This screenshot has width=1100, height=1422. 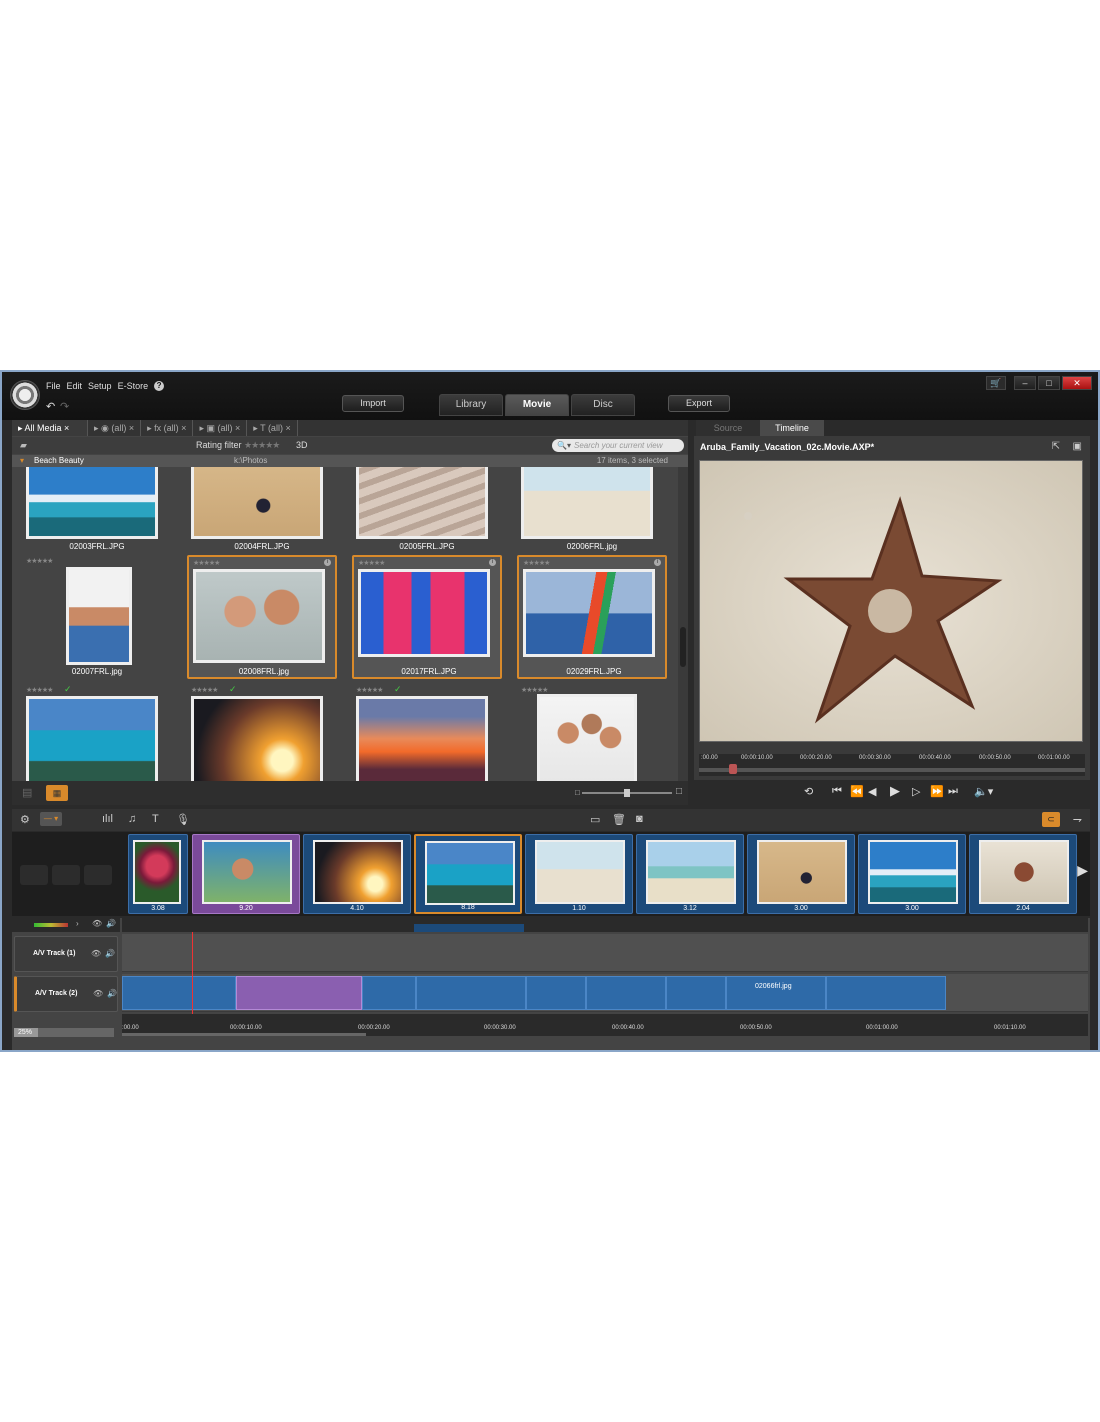 I want to click on loop-icon: ⟲, so click(x=808, y=791).